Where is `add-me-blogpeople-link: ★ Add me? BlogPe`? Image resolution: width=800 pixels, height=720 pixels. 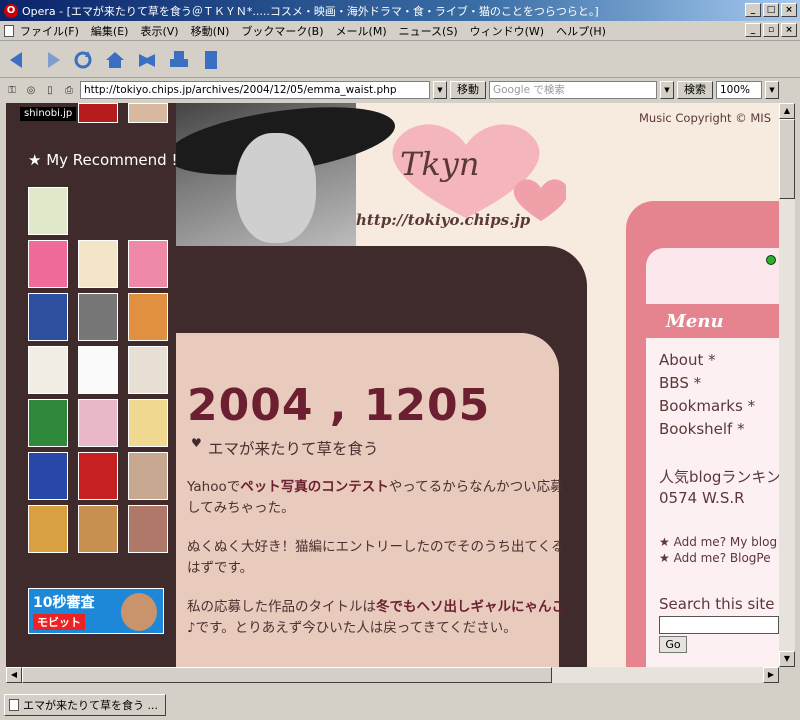 add-me-blogpeople-link: ★ Add me? BlogPe is located at coordinates (715, 558).